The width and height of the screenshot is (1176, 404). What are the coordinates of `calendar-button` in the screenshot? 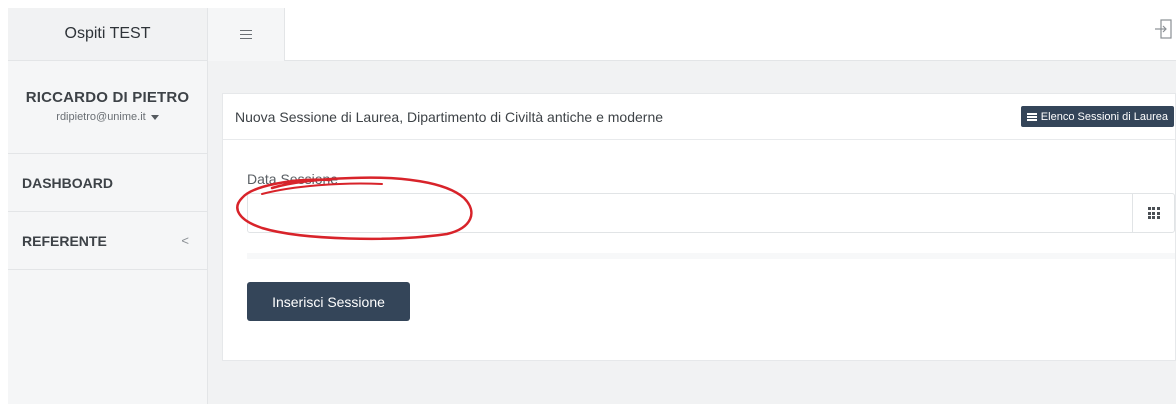 It's located at (1153, 213).